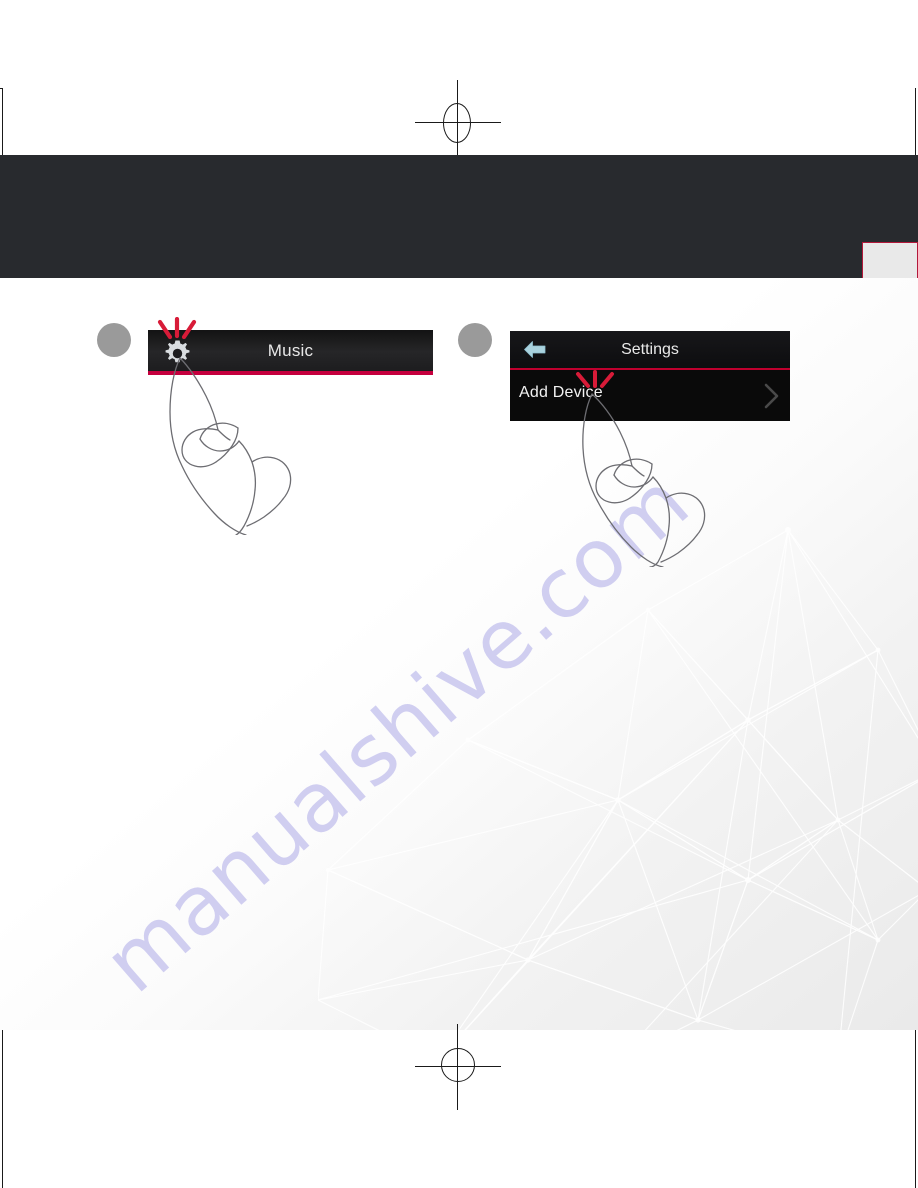  Describe the element at coordinates (475, 340) in the screenshot. I see `step-2-bullet` at that location.